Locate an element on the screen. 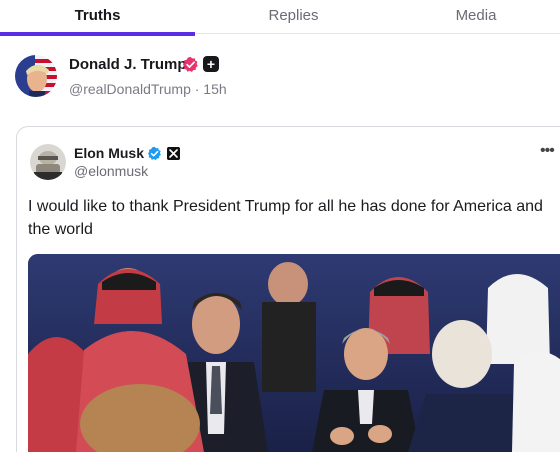 The height and width of the screenshot is (452, 560). verified-icon is located at coordinates (190, 64).